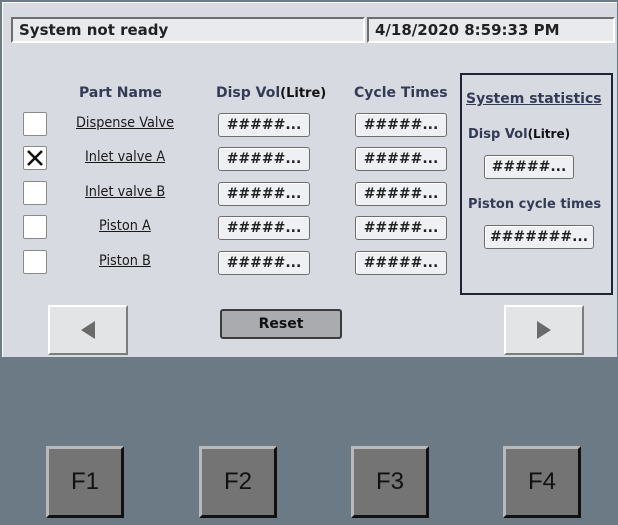 The height and width of the screenshot is (525, 618). I want to click on f4-key: F4, so click(542, 482).